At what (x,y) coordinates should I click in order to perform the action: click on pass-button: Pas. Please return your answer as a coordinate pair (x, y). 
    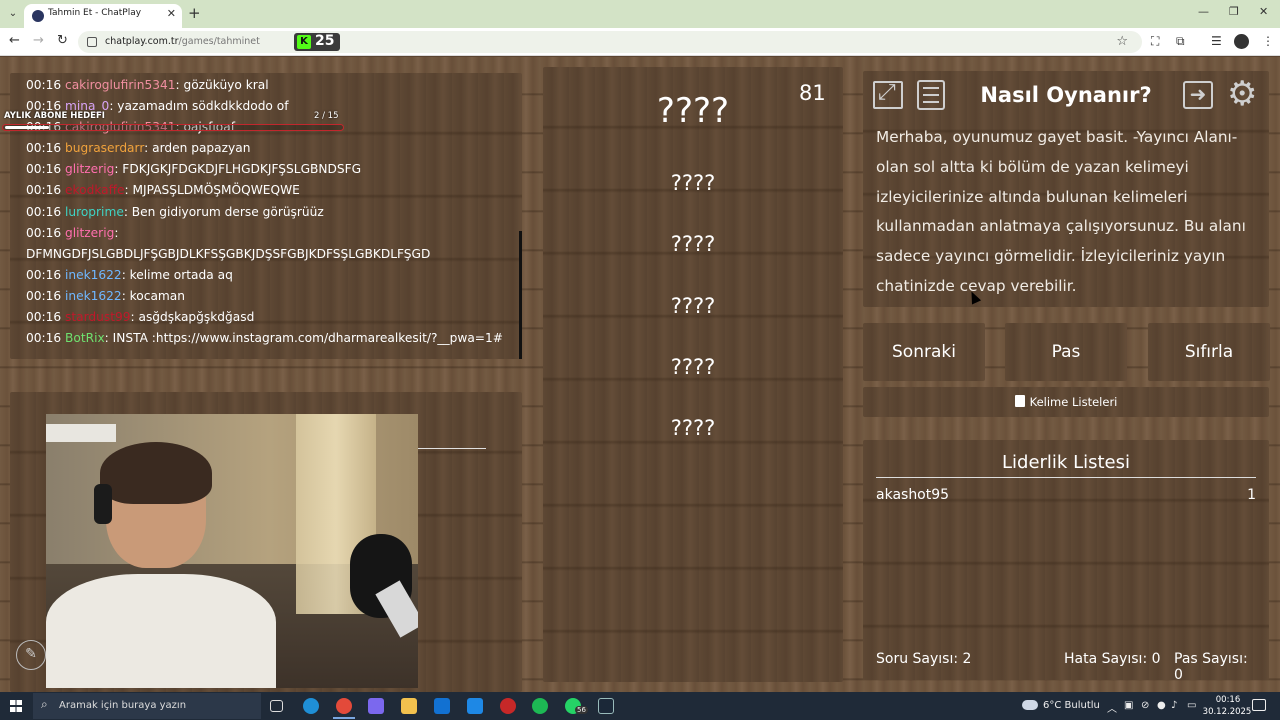
    Looking at the image, I should click on (1066, 352).